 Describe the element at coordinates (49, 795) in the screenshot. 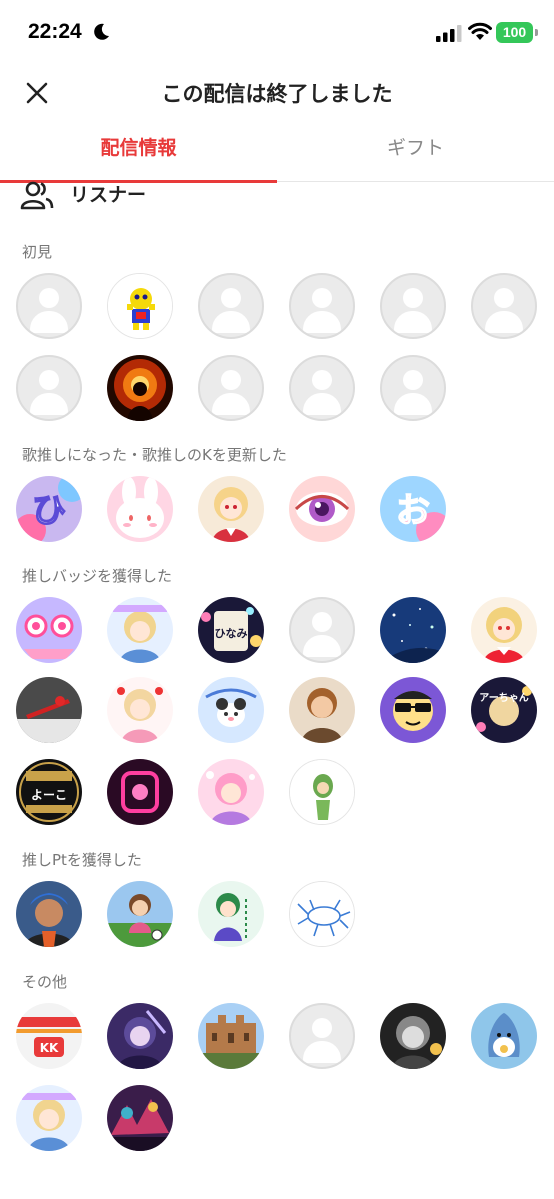

I see `svg-text: よーこ` at that location.